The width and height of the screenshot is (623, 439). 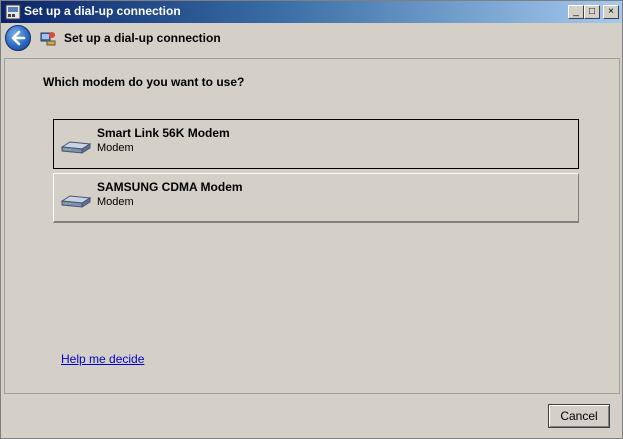 What do you see at coordinates (611, 12) in the screenshot?
I see `close-button: ×` at bounding box center [611, 12].